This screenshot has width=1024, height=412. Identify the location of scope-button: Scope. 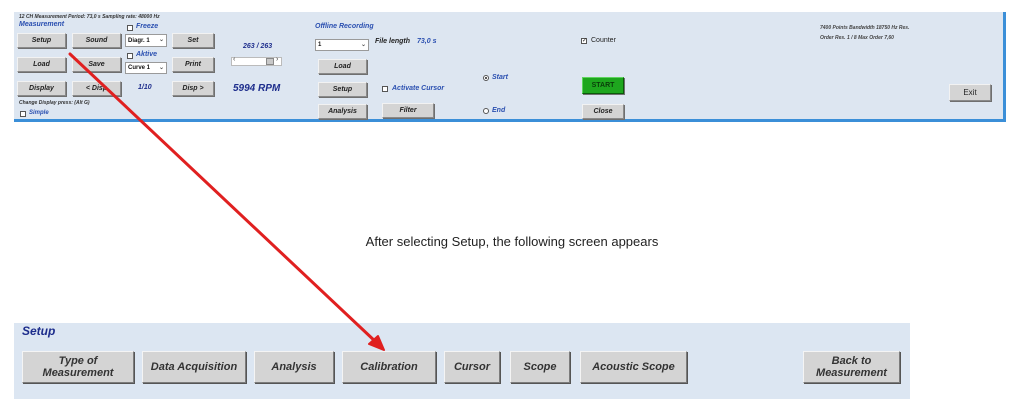
(540, 367).